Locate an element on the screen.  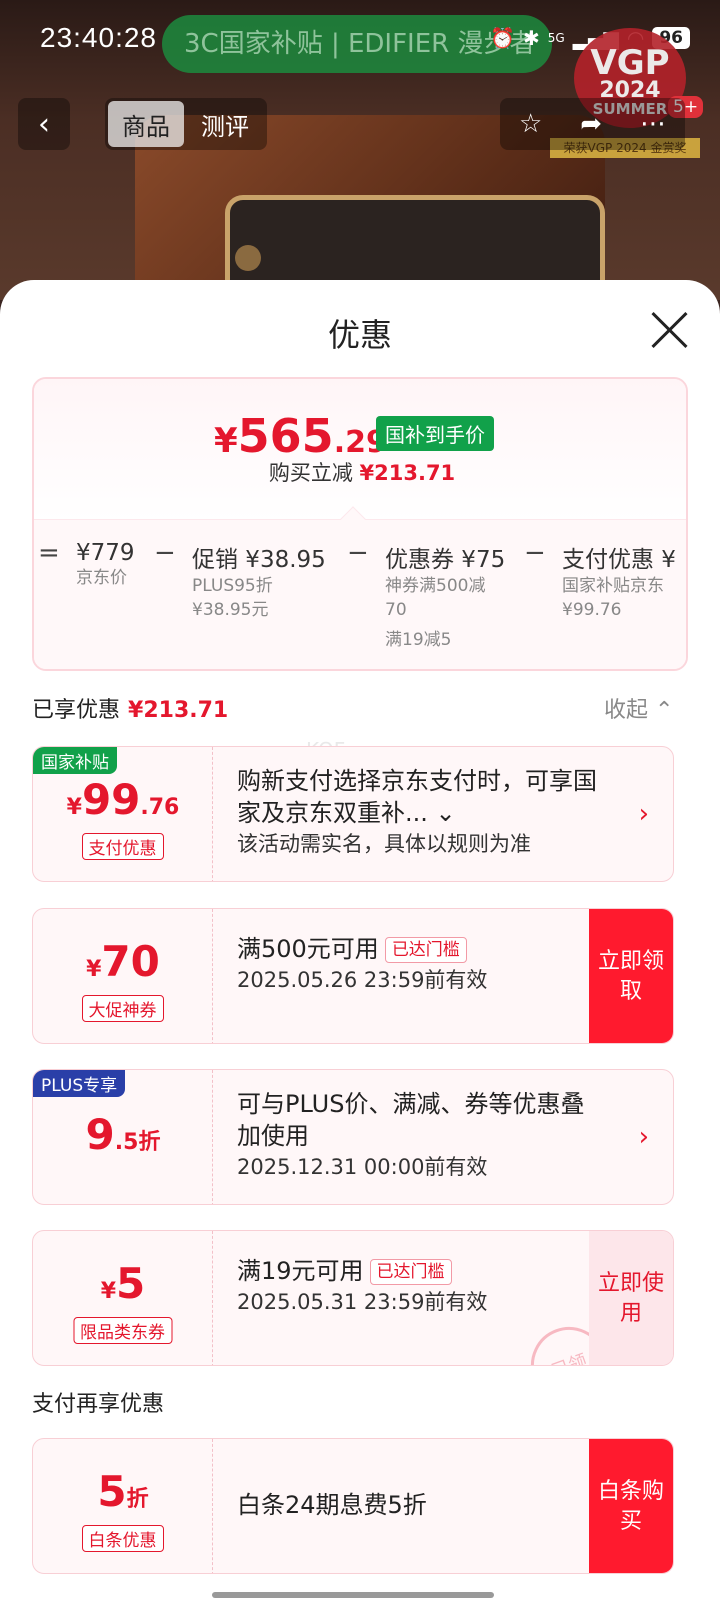
tab-bar: 商品 测评 is located at coordinates (186, 124).